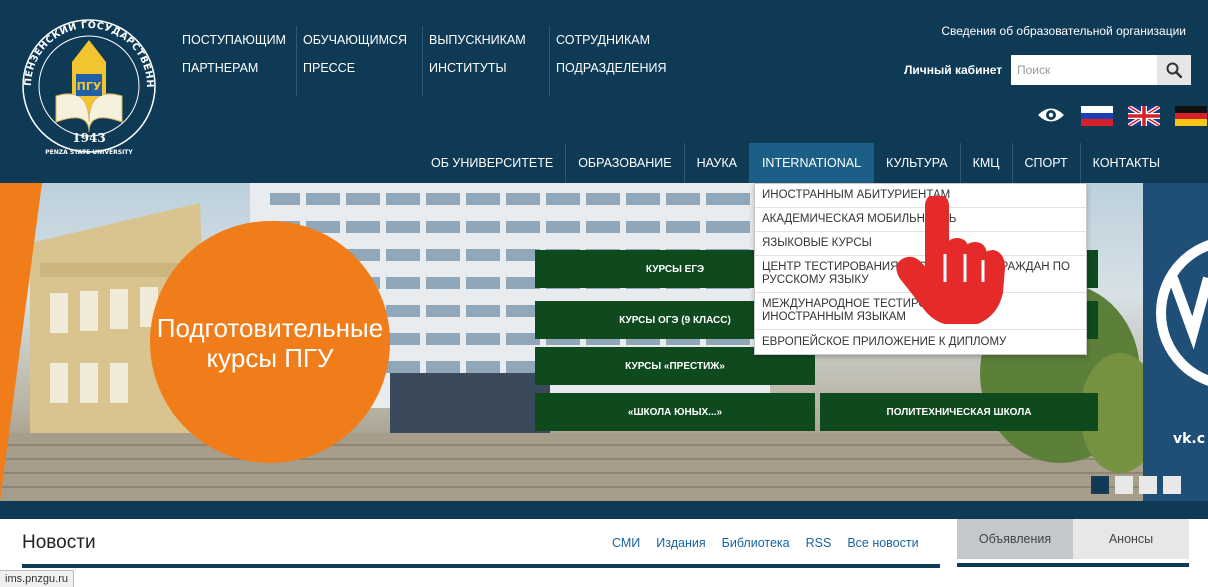 The image size is (1208, 587). Describe the element at coordinates (1189, 439) in the screenshot. I see `vk-text: vk.c` at that location.